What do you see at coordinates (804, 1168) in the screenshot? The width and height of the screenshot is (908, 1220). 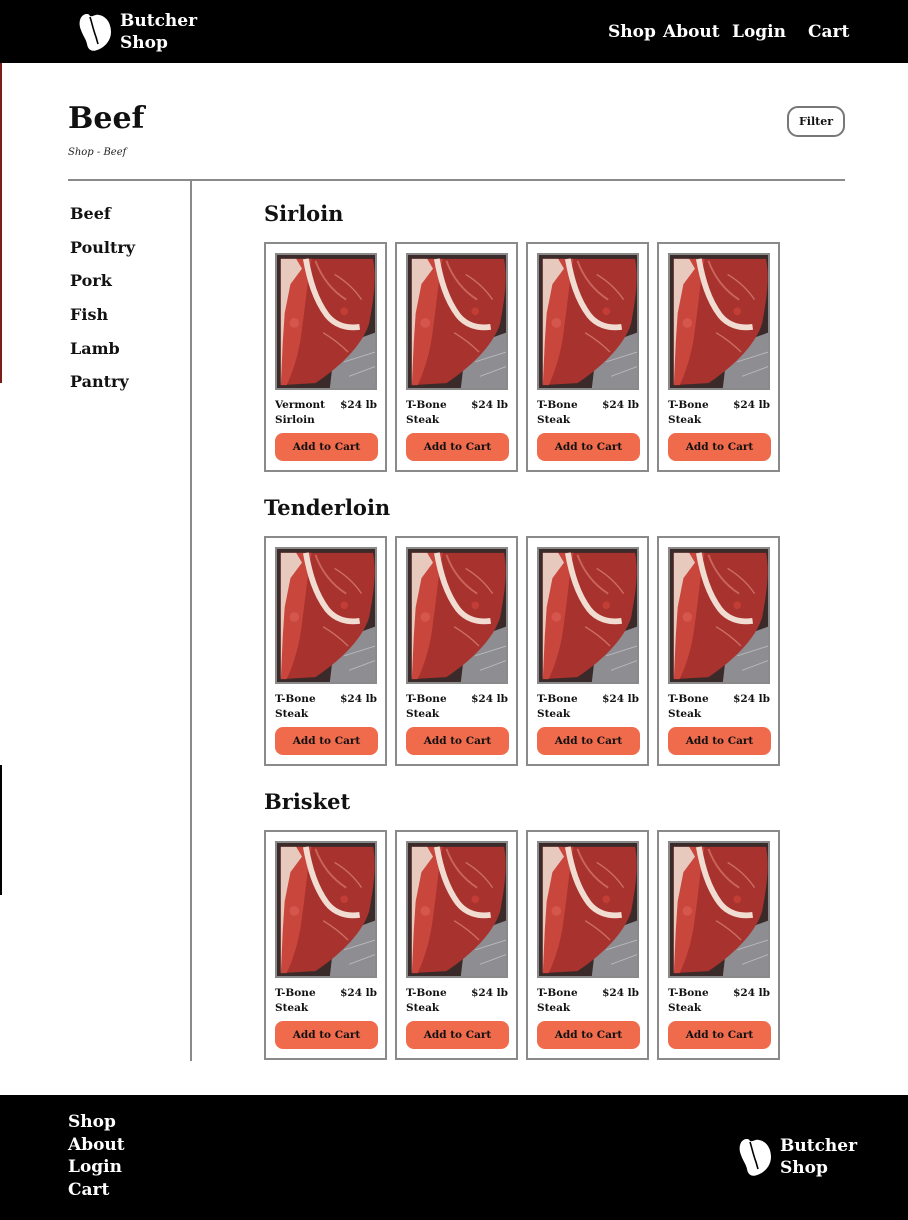 I see `brand-line-2: Shop` at bounding box center [804, 1168].